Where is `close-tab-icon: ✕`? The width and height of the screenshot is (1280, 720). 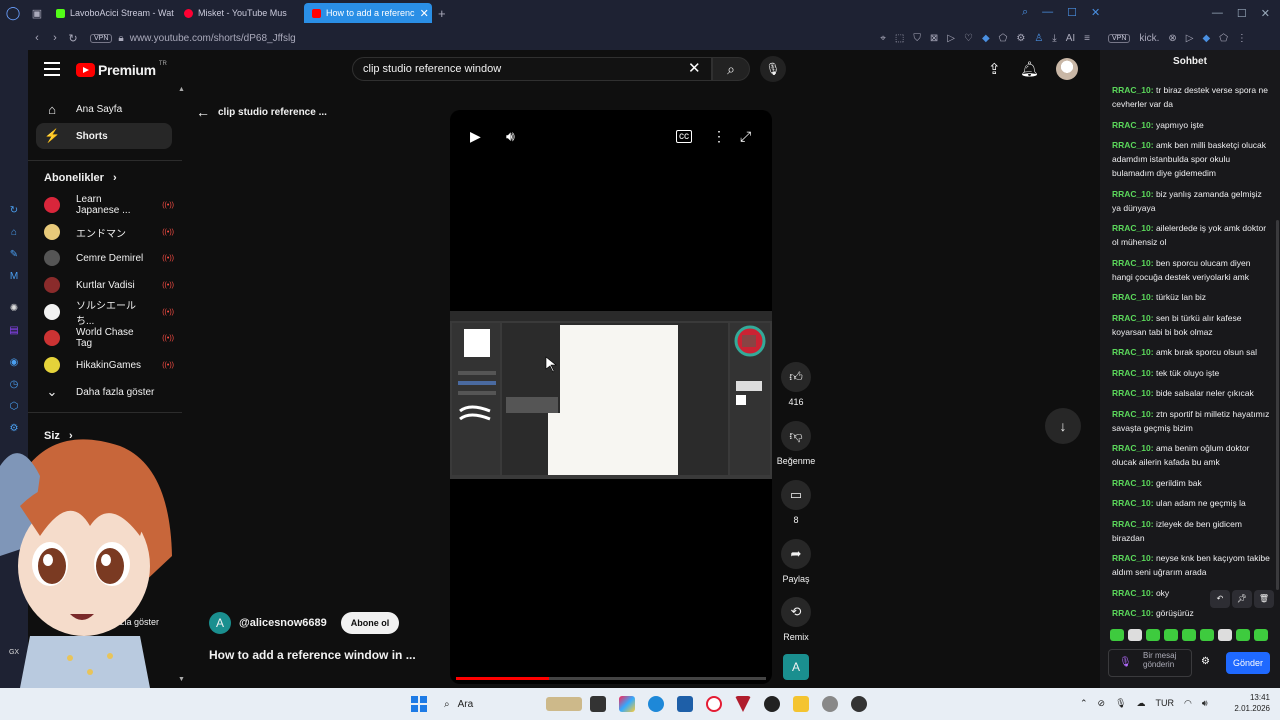
close-tab-icon: ✕ is located at coordinates (424, 13).